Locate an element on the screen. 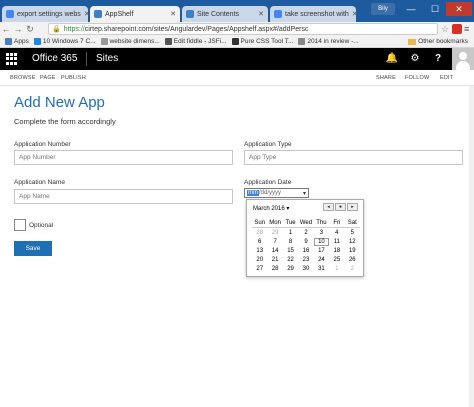 The width and height of the screenshot is (474, 407). calendar-day: 15 is located at coordinates (290, 251).